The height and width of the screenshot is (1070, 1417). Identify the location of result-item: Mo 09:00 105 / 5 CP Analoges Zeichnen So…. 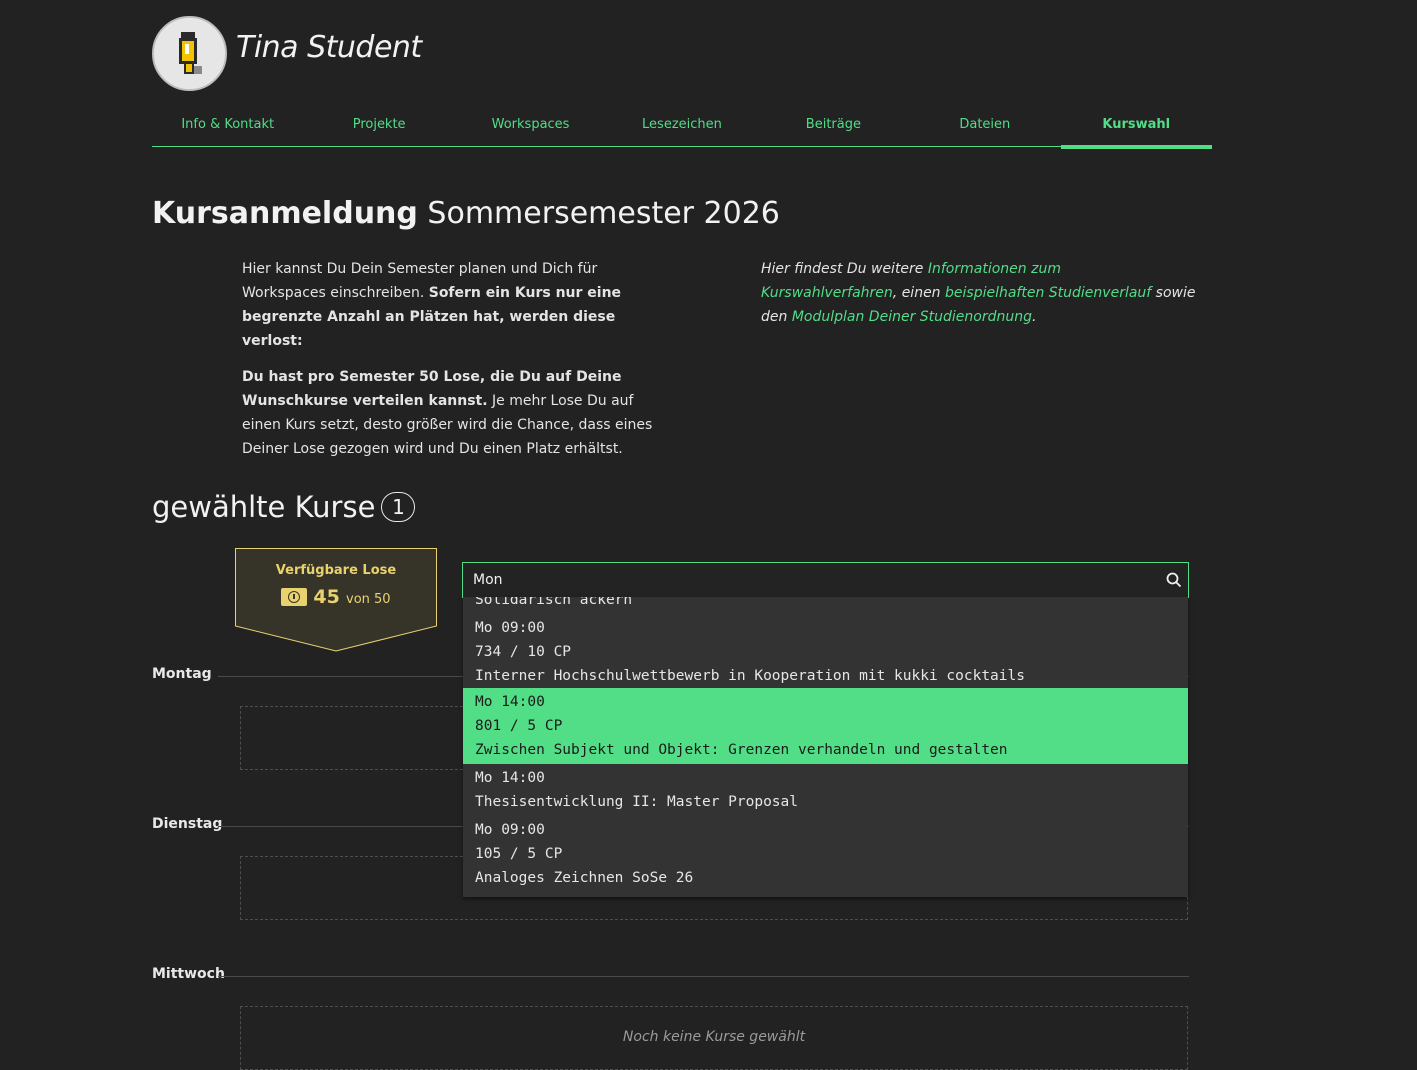
(825, 854).